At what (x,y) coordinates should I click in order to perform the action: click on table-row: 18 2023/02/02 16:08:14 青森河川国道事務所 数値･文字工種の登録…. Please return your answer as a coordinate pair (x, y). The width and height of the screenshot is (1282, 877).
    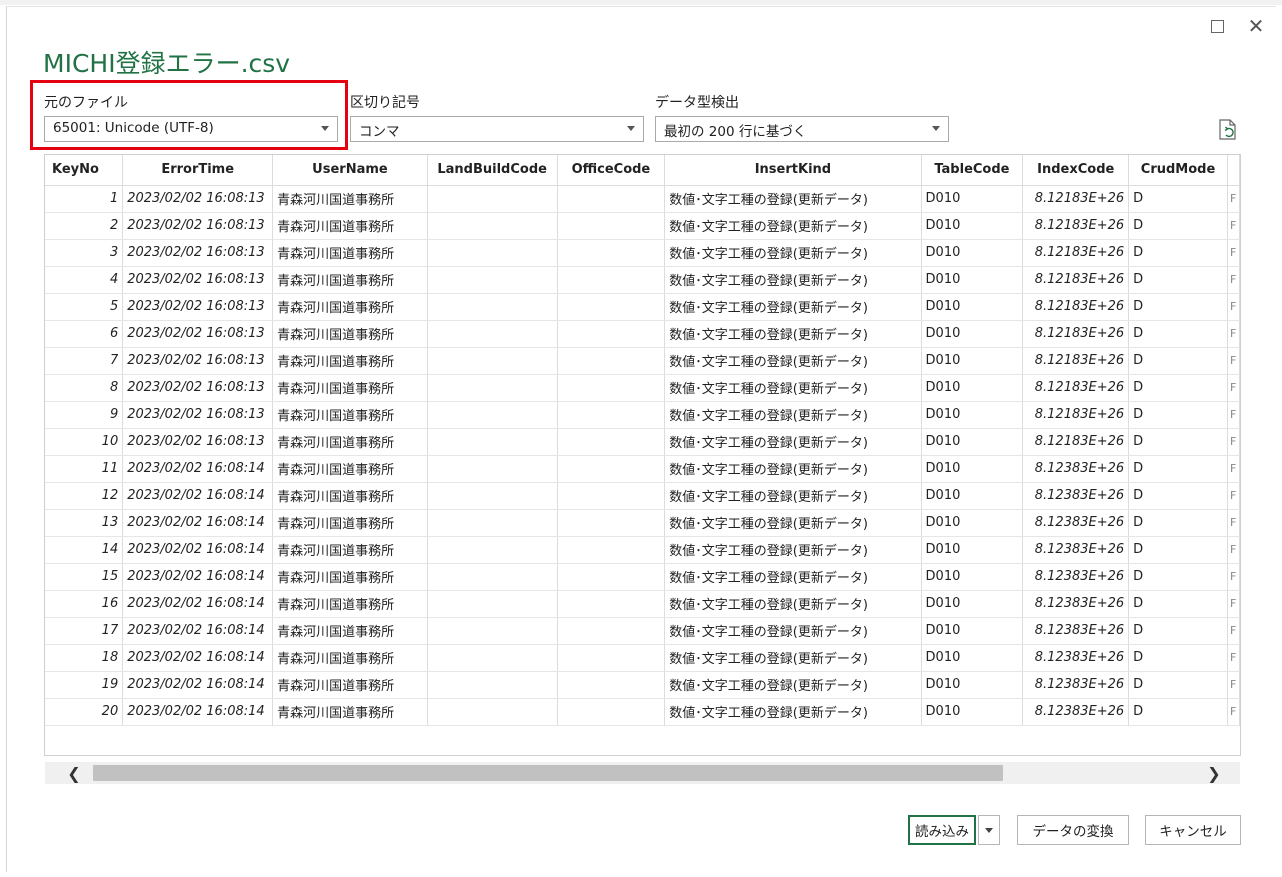
    Looking at the image, I should click on (642, 658).